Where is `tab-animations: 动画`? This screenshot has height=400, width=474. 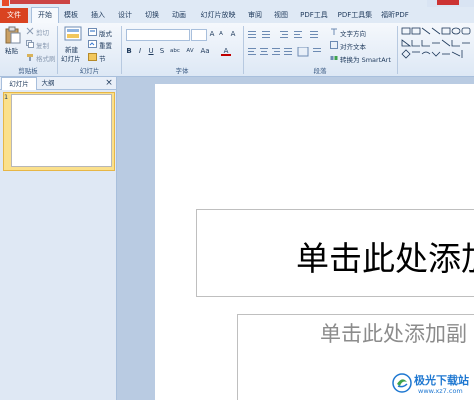 tab-animations: 动画 is located at coordinates (179, 15).